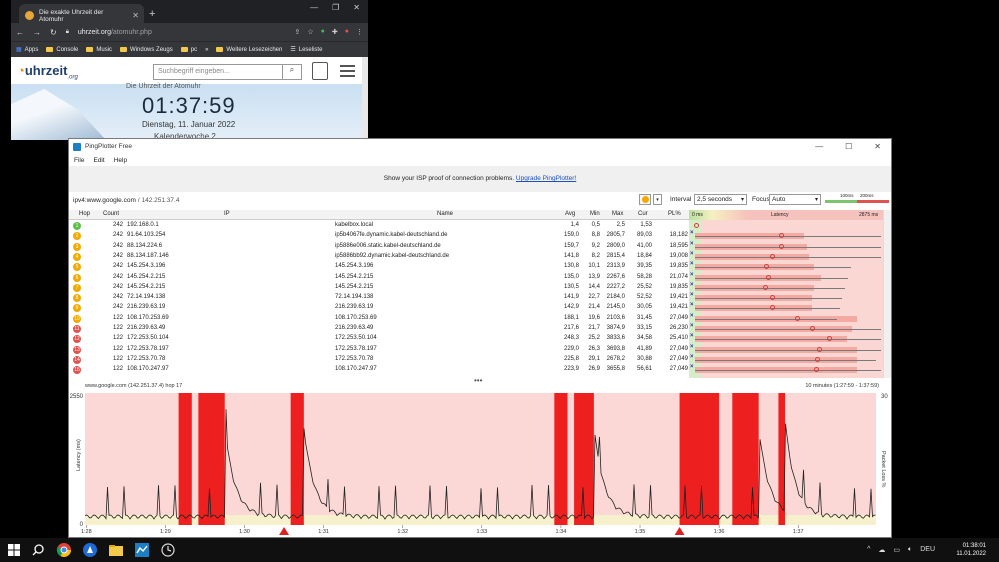 This screenshot has height=562, width=999. Describe the element at coordinates (67, 32) in the screenshot. I see `lock-icon: 🔒︎` at that location.